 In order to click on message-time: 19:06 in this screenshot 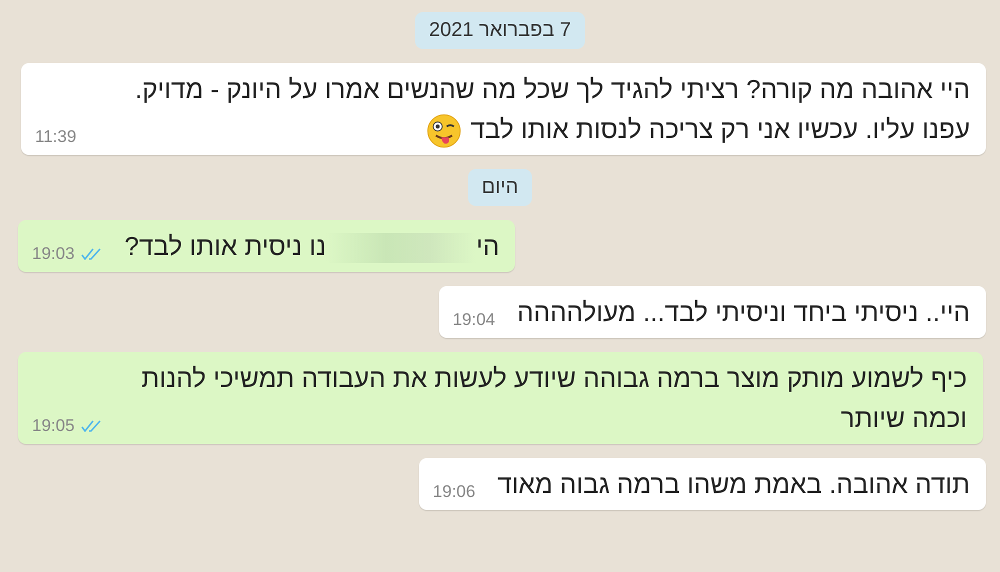, I will do `click(454, 492)`.